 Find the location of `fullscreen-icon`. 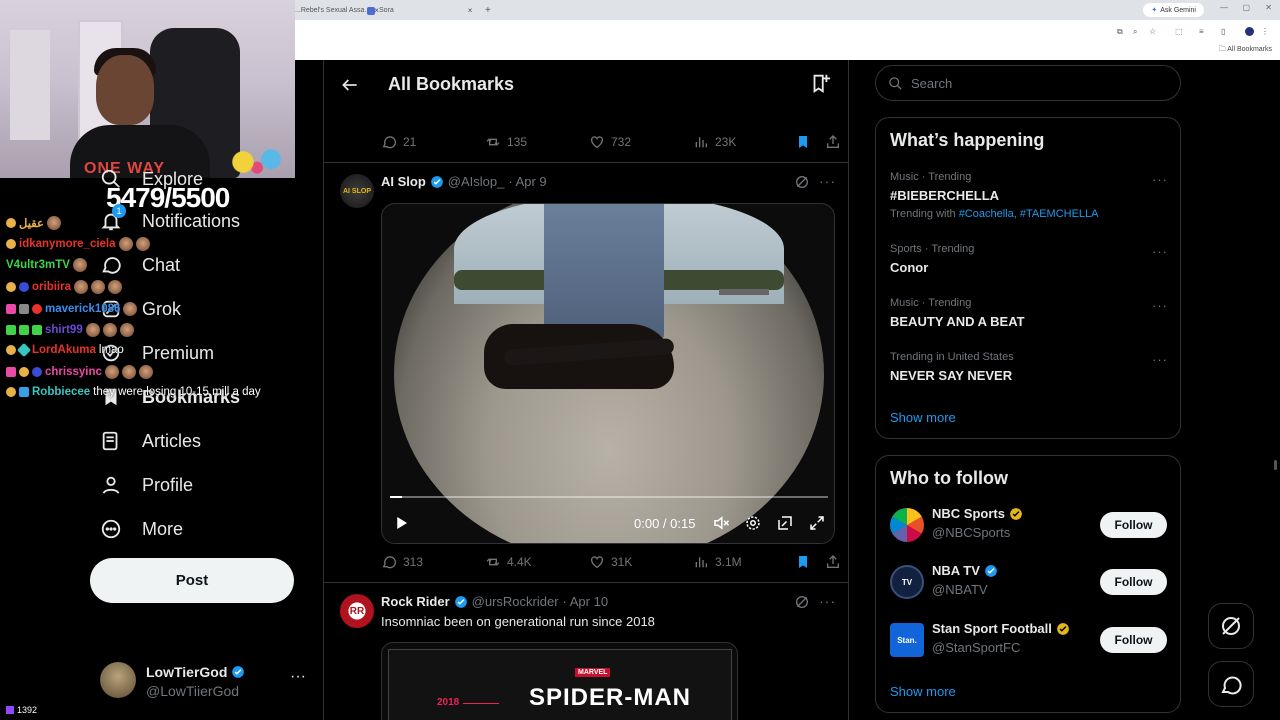

fullscreen-icon is located at coordinates (817, 523).